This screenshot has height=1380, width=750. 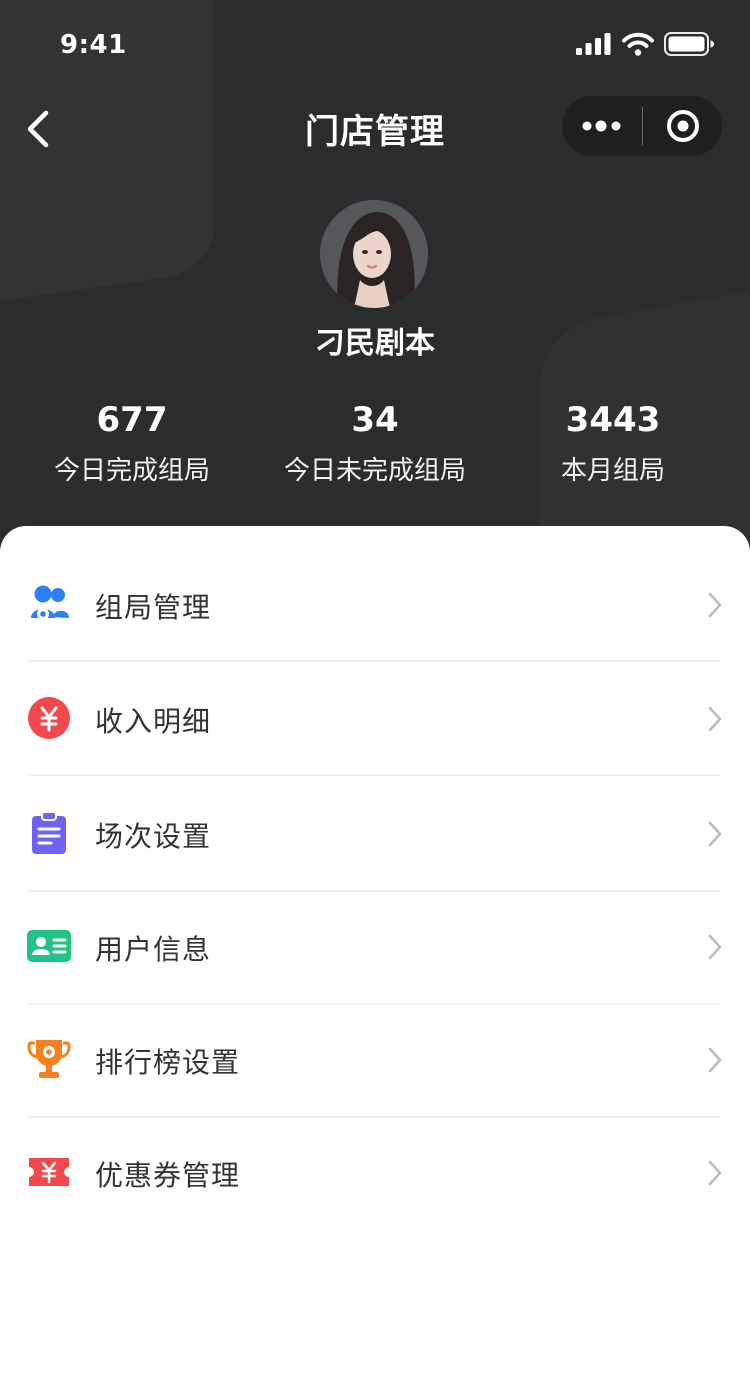 I want to click on menu-item-label: 优惠券管理, so click(x=168, y=1175).